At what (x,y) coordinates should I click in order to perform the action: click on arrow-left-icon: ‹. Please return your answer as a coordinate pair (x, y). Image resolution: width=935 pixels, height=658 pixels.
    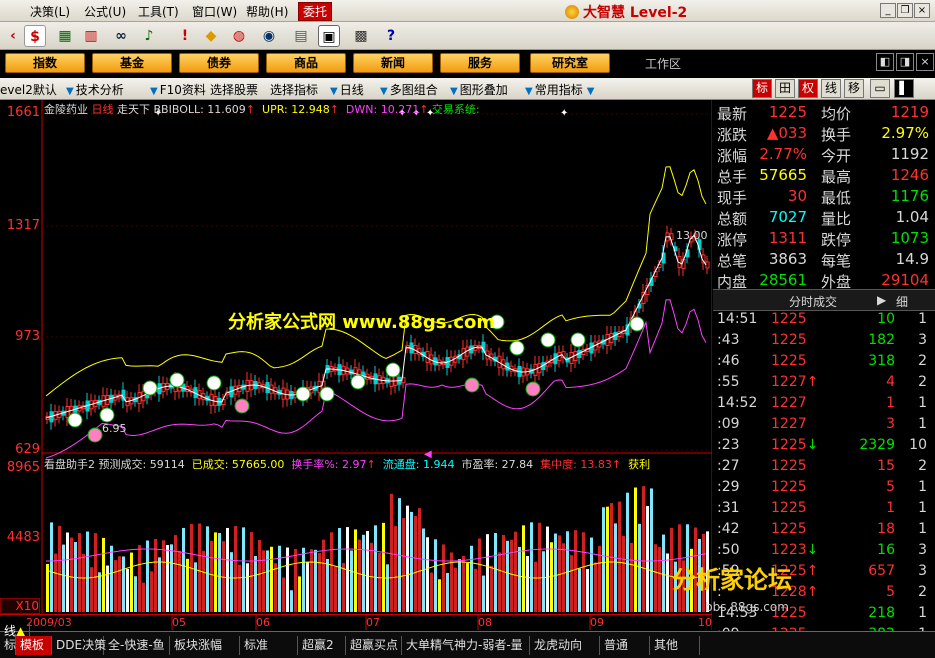
    Looking at the image, I should click on (13, 36).